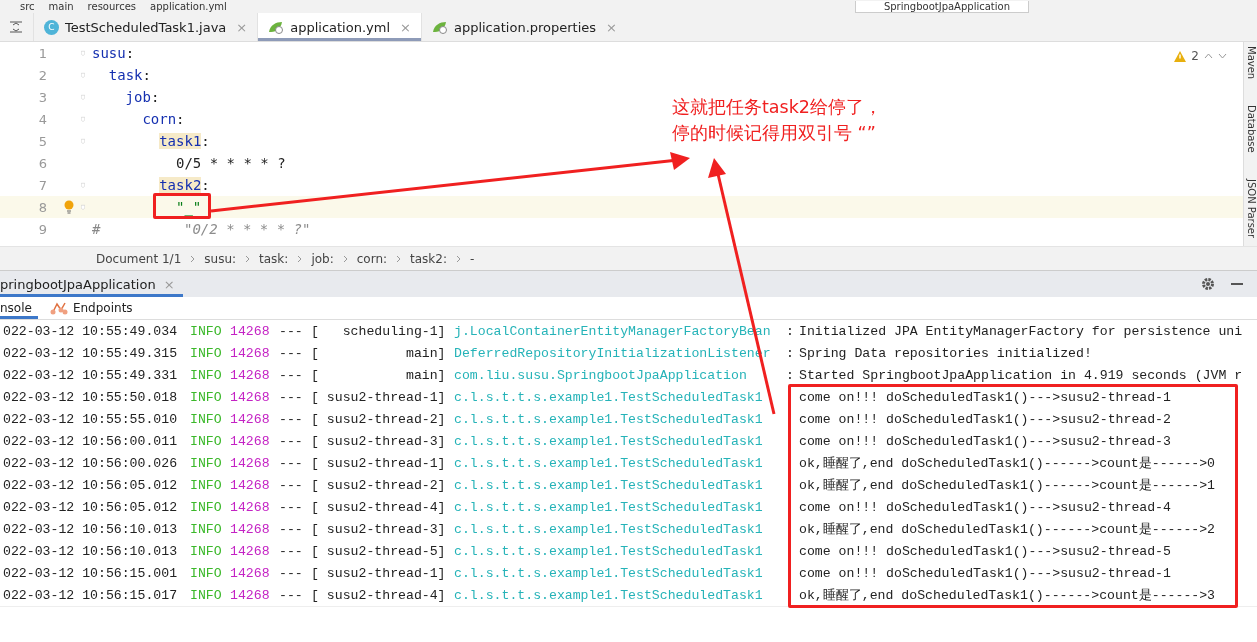 This screenshot has height=642, width=1257. What do you see at coordinates (69, 207) in the screenshot?
I see `lightbulb-icon` at bounding box center [69, 207].